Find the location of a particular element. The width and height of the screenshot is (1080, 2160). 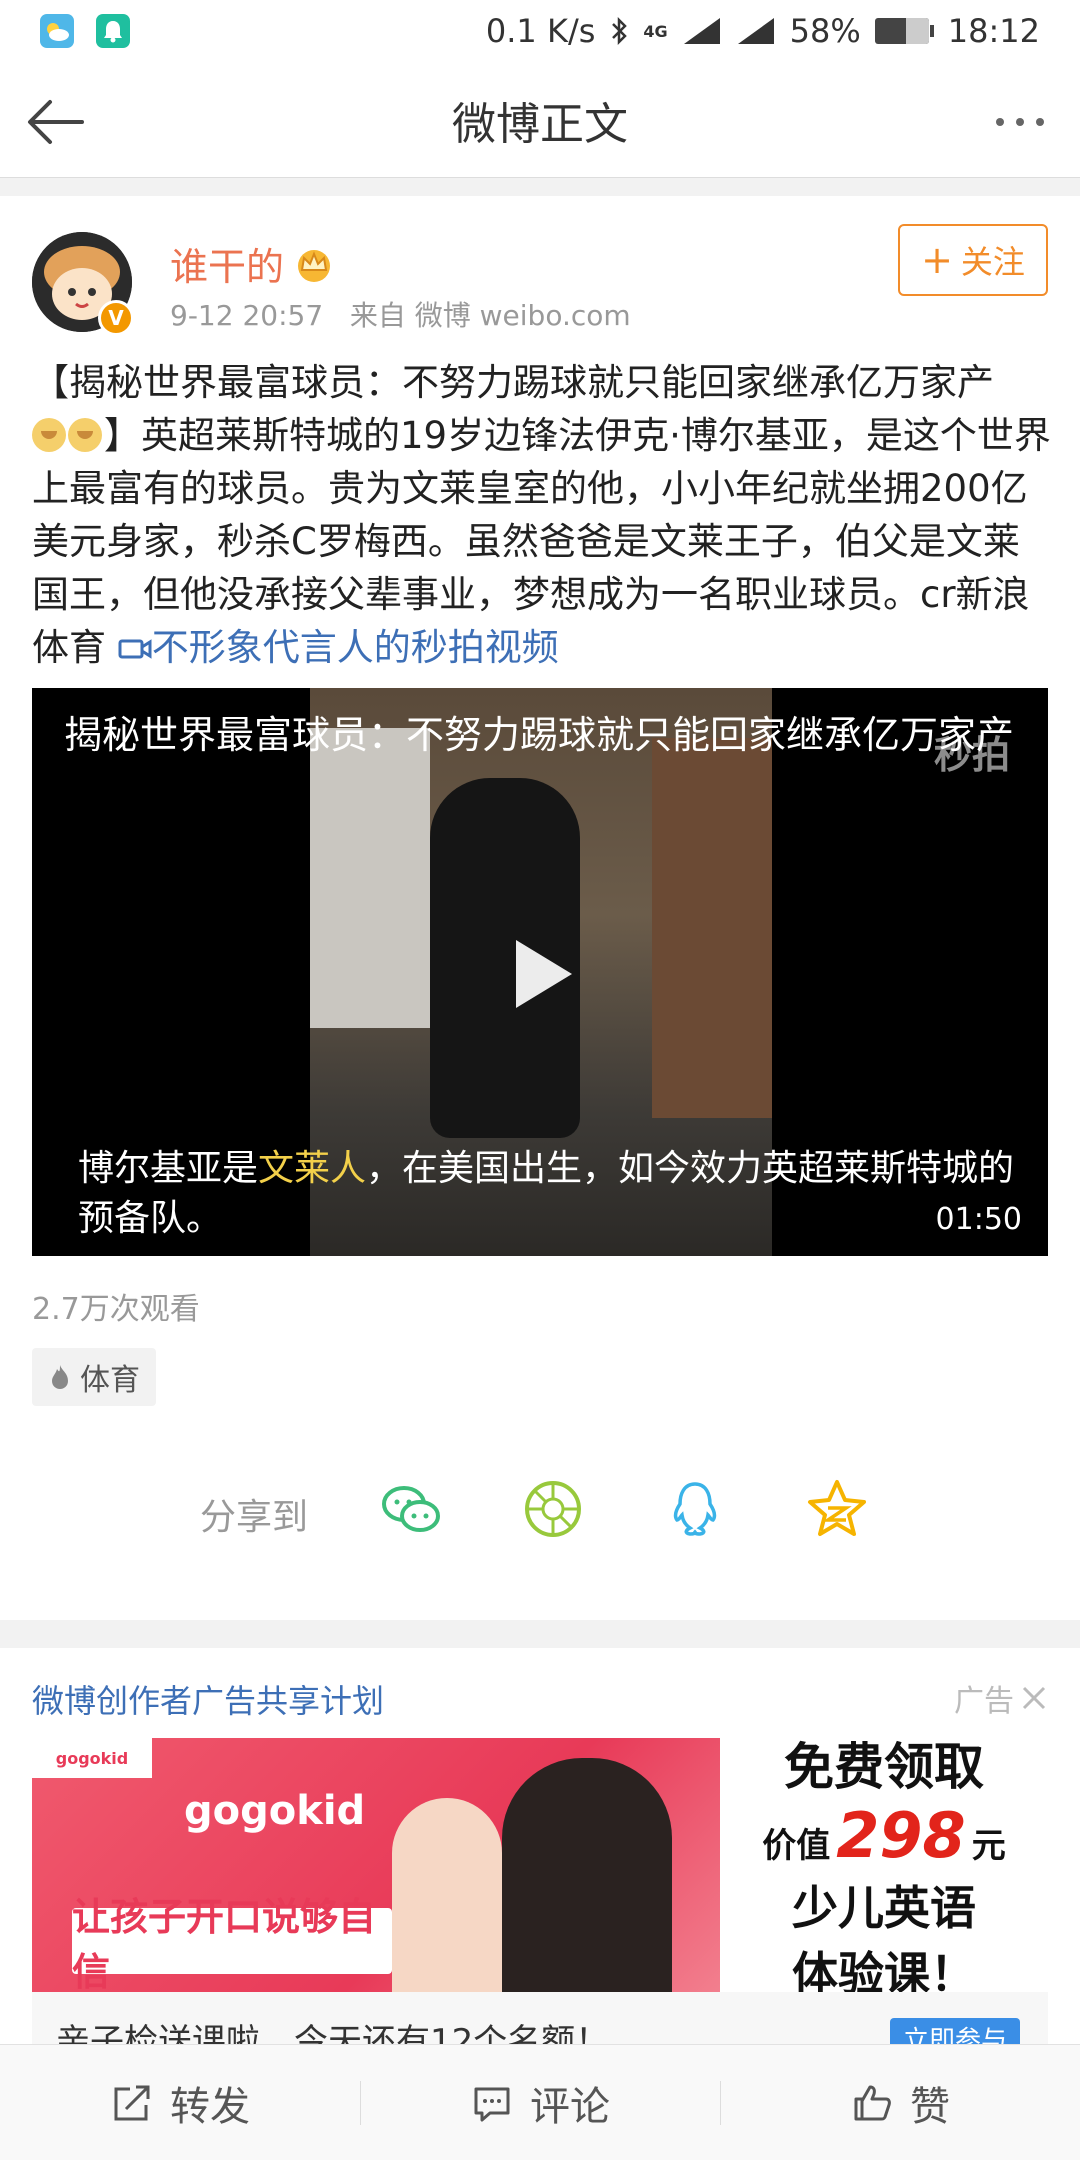

view-count: 2.7万次观看 is located at coordinates (116, 1309).